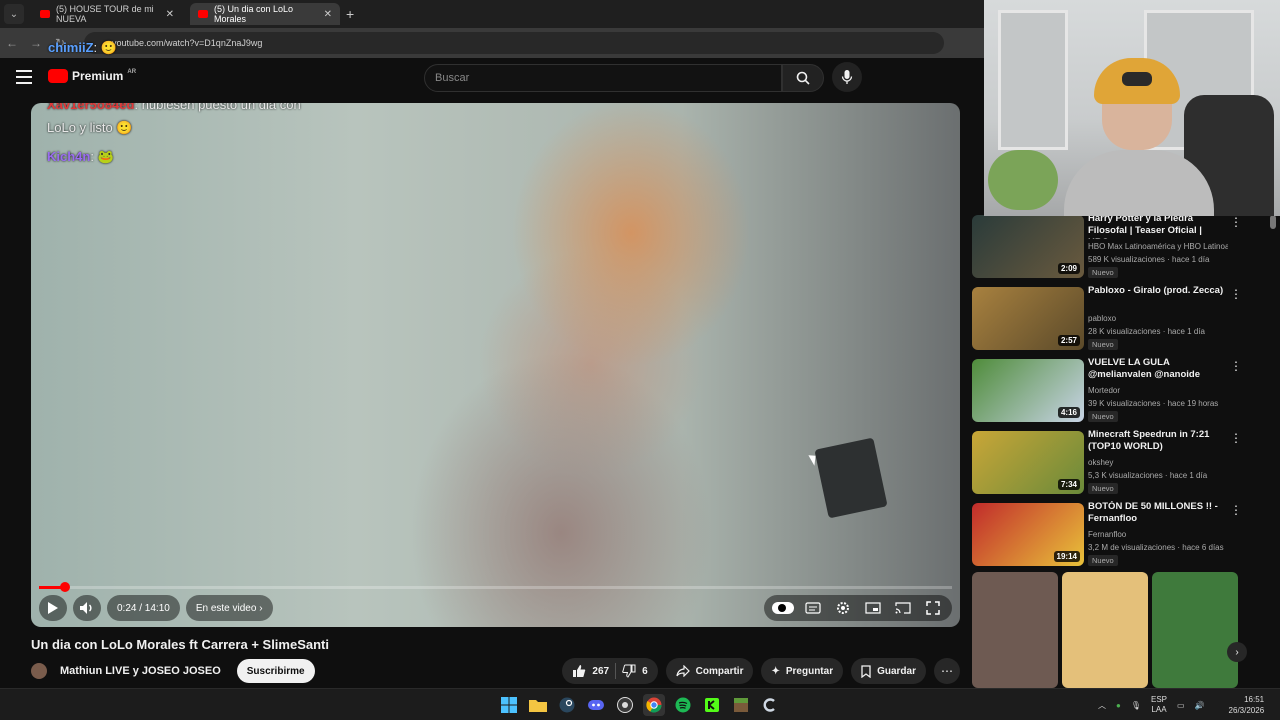 This screenshot has width=1280, height=720. I want to click on app-c-icon, so click(770, 705).